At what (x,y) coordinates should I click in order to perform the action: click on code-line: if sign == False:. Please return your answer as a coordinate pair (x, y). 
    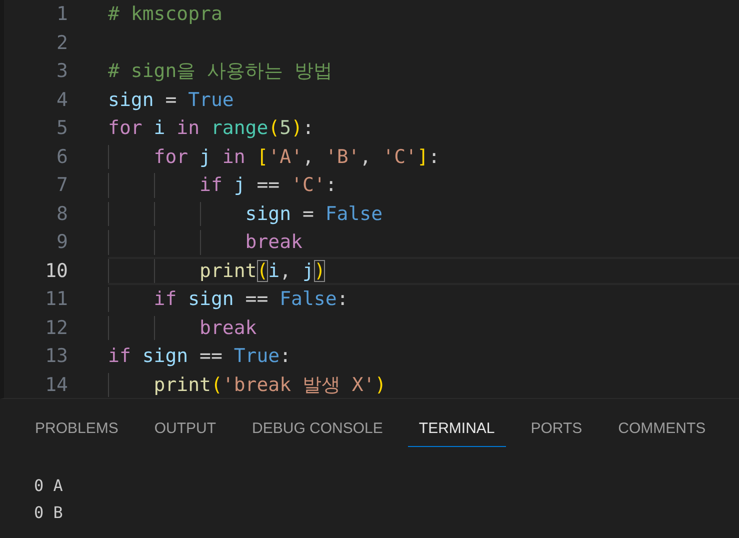
    Looking at the image, I should click on (250, 299).